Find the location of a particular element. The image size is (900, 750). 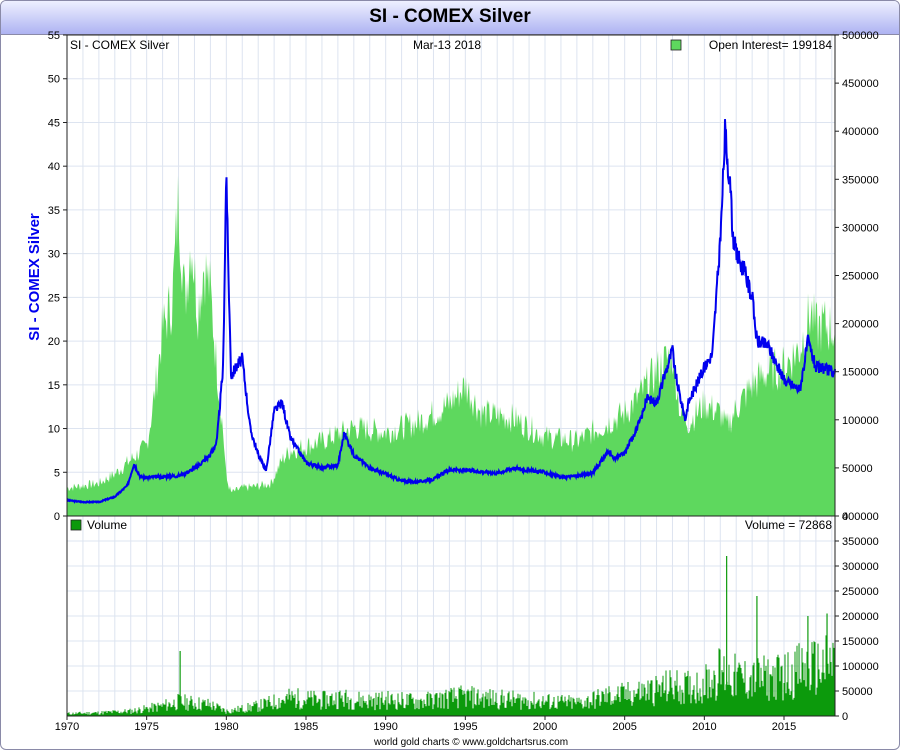

price-left-tick-label: 15 is located at coordinates (54, 386).